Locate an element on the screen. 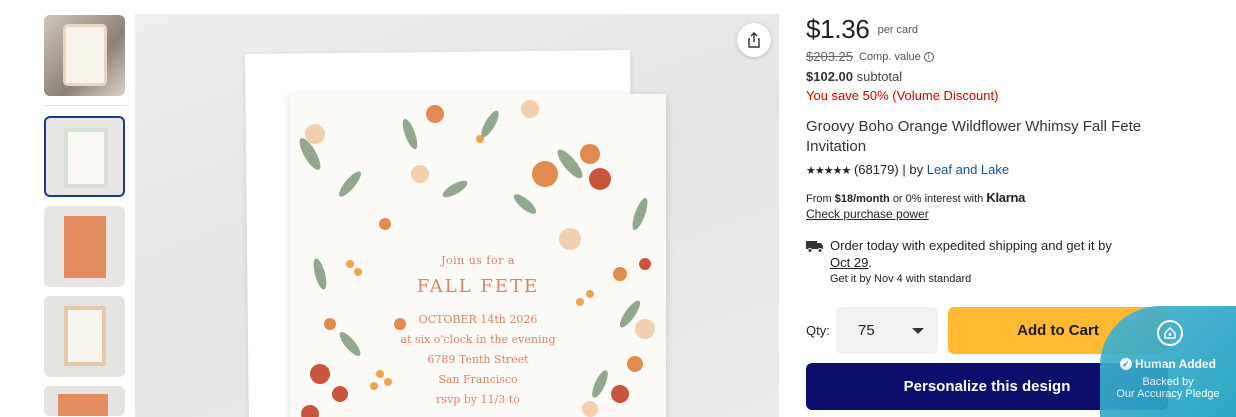  financing-amount: $18/month is located at coordinates (862, 199).